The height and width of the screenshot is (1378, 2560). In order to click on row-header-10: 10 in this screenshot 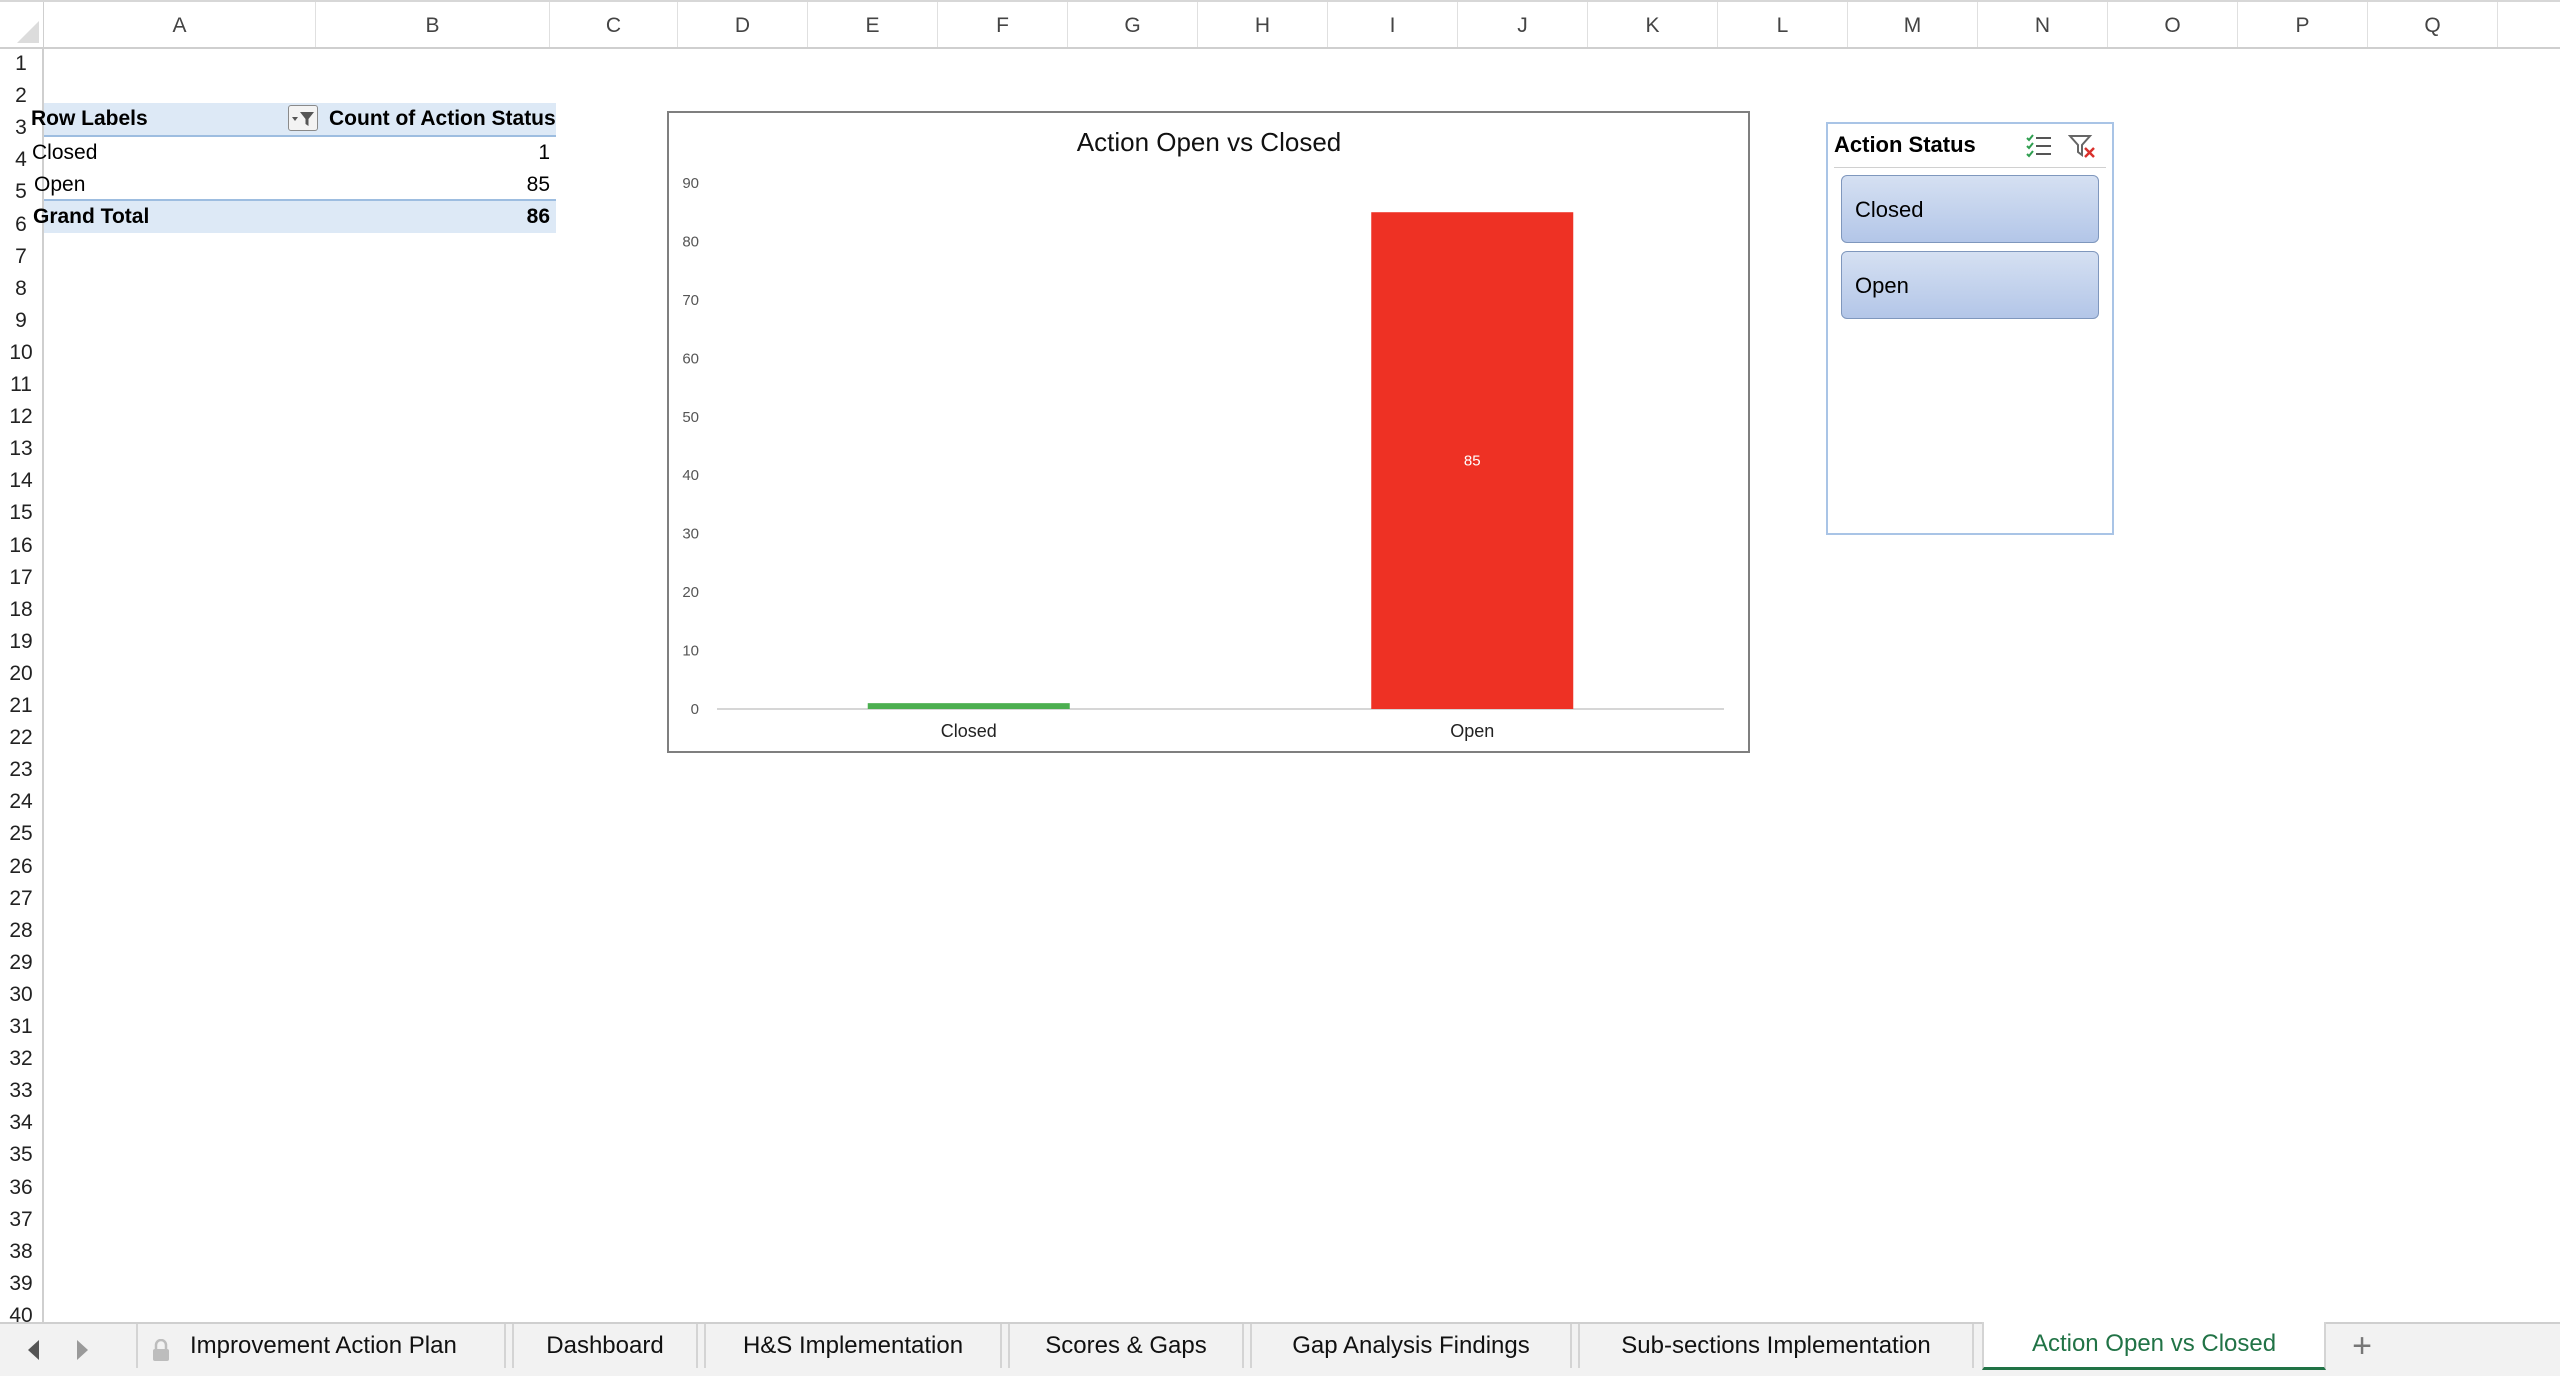, I will do `click(21, 352)`.